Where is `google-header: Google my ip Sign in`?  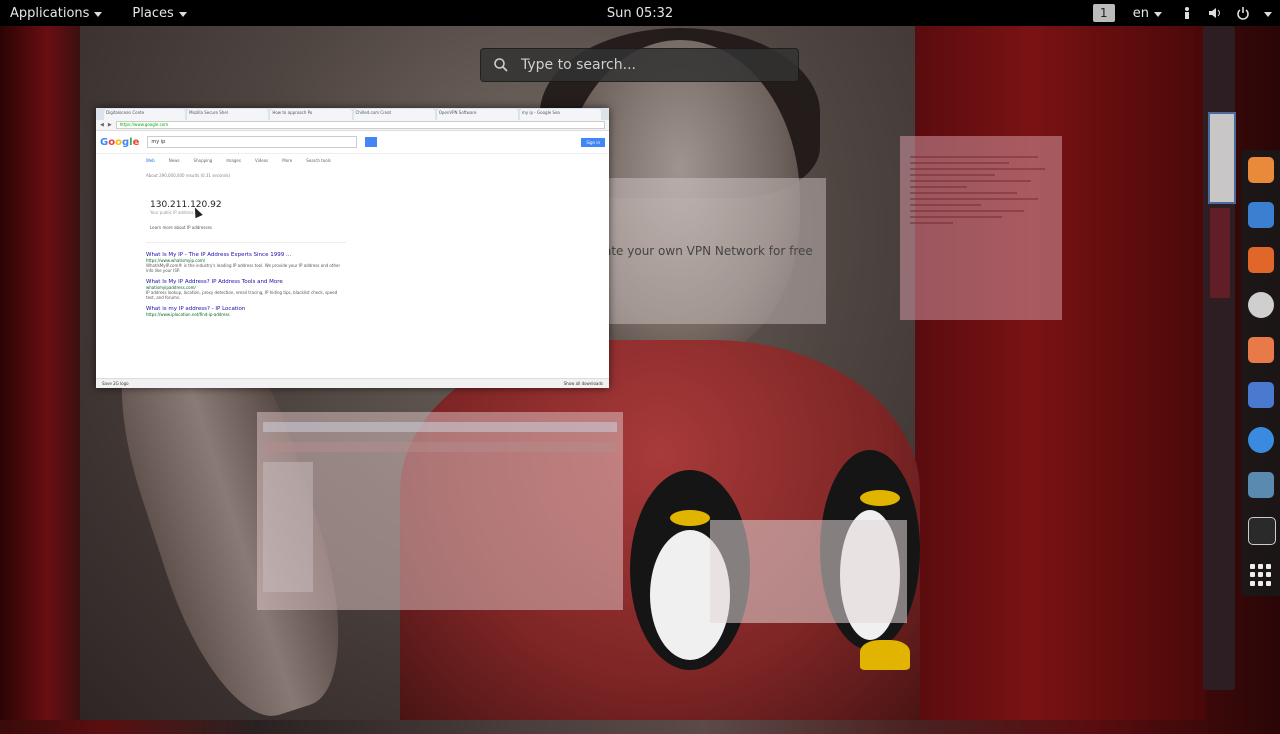 google-header: Google my ip Sign in is located at coordinates (352, 142).